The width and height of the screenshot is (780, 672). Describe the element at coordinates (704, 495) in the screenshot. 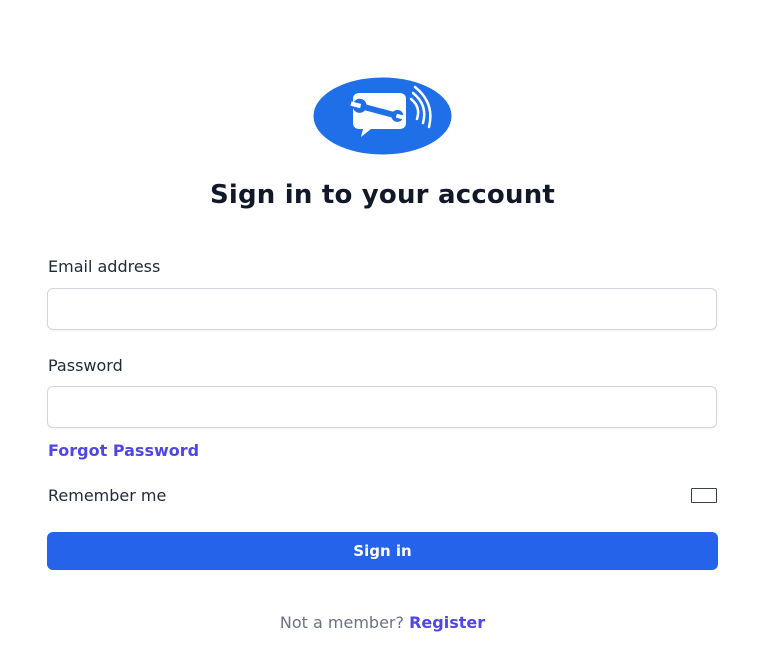

I see `remember-me-checkbox` at that location.